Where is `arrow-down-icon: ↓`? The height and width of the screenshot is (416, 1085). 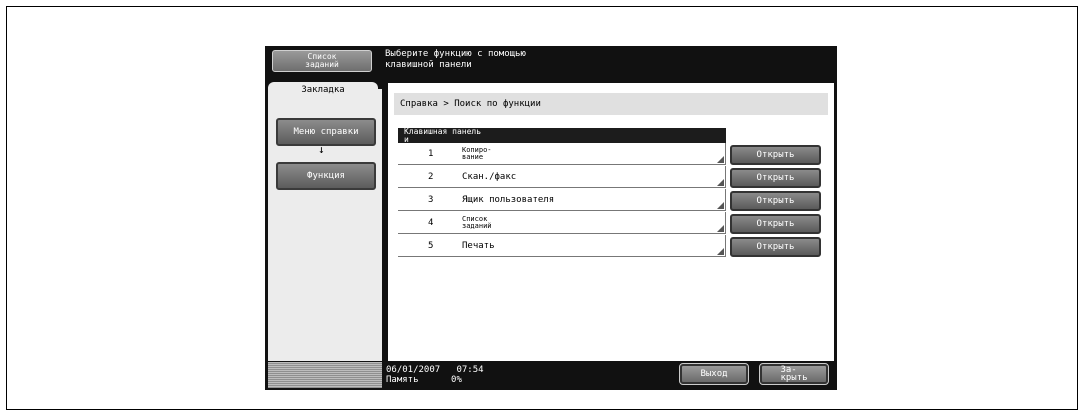 arrow-down-icon: ↓ is located at coordinates (321, 149).